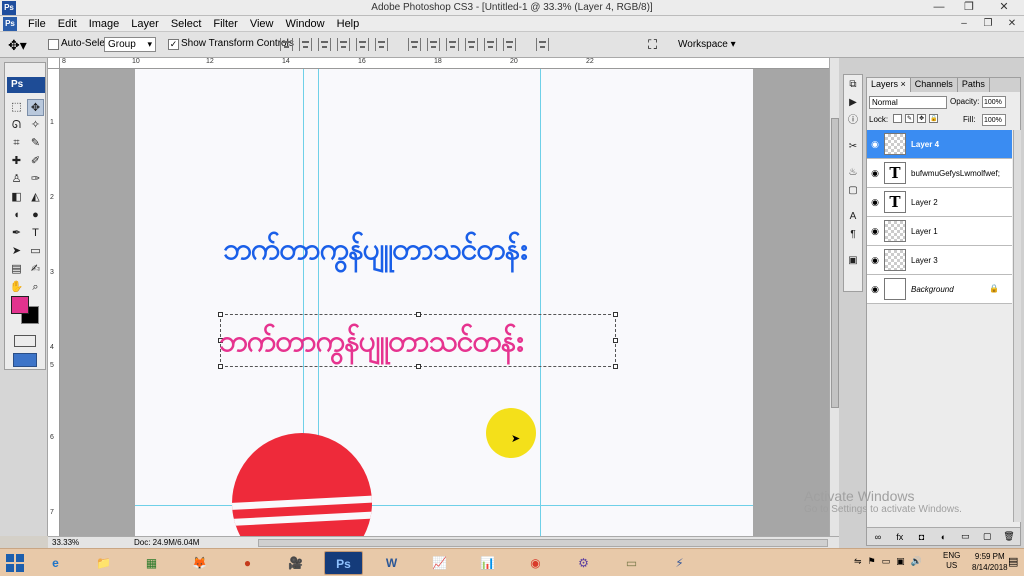  What do you see at coordinates (631, 563) in the screenshot?
I see `notes-app-icon: ▭` at bounding box center [631, 563].